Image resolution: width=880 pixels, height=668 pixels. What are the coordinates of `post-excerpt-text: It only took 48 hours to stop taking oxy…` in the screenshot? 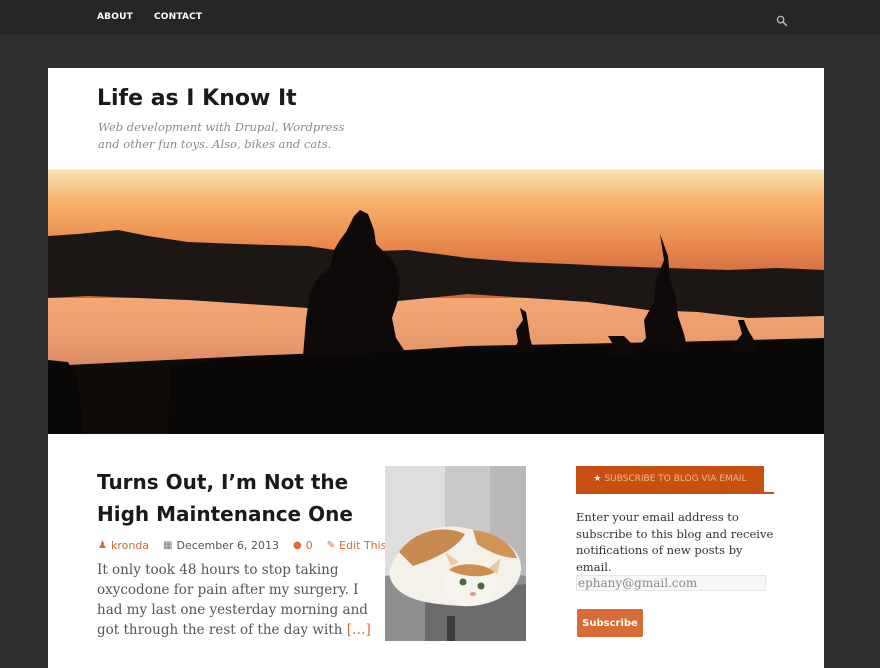 It's located at (232, 600).